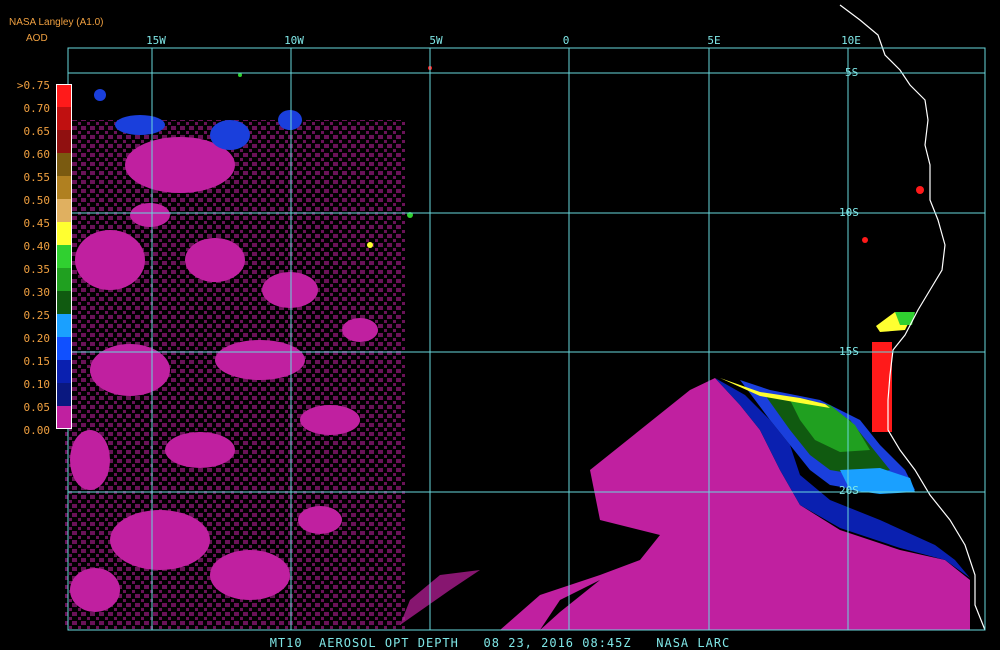 The width and height of the screenshot is (1000, 650). Describe the element at coordinates (294, 40) in the screenshot. I see `lon-label-10w: 10W` at that location.